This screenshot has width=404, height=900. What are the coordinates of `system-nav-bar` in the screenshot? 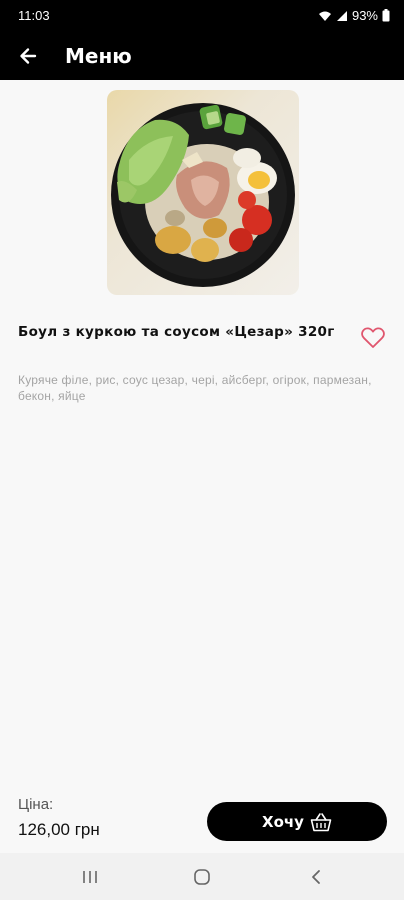 It's located at (202, 876).